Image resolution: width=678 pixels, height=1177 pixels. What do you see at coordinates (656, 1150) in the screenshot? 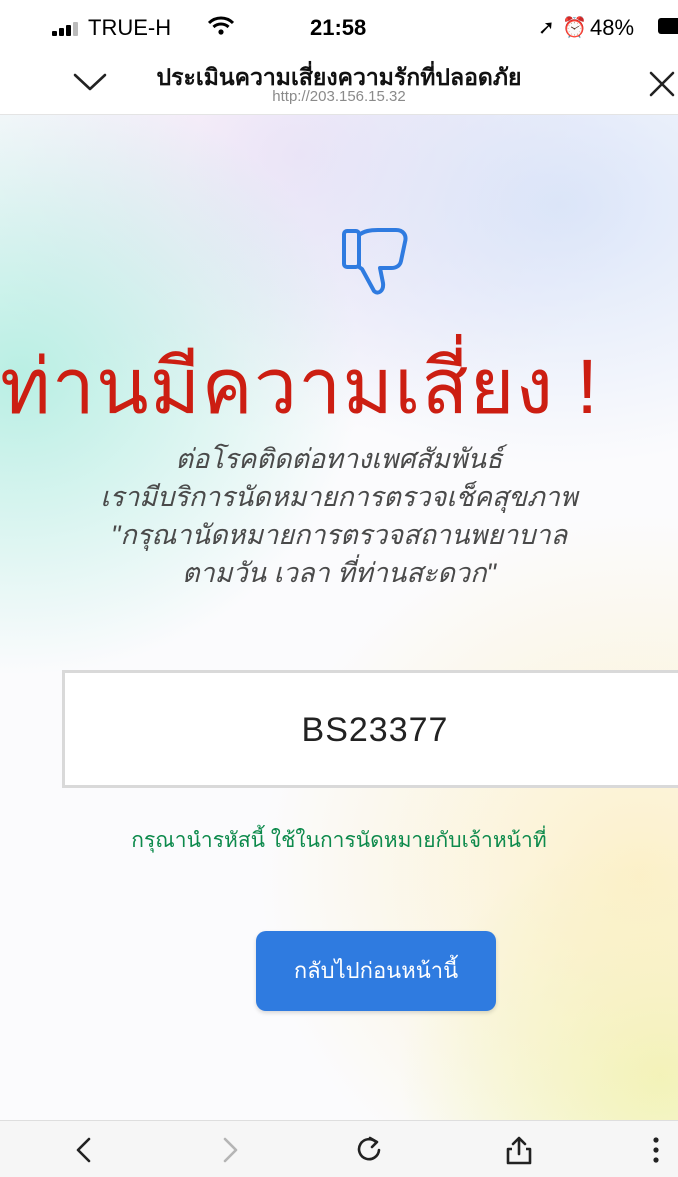
I see `more-icon` at bounding box center [656, 1150].